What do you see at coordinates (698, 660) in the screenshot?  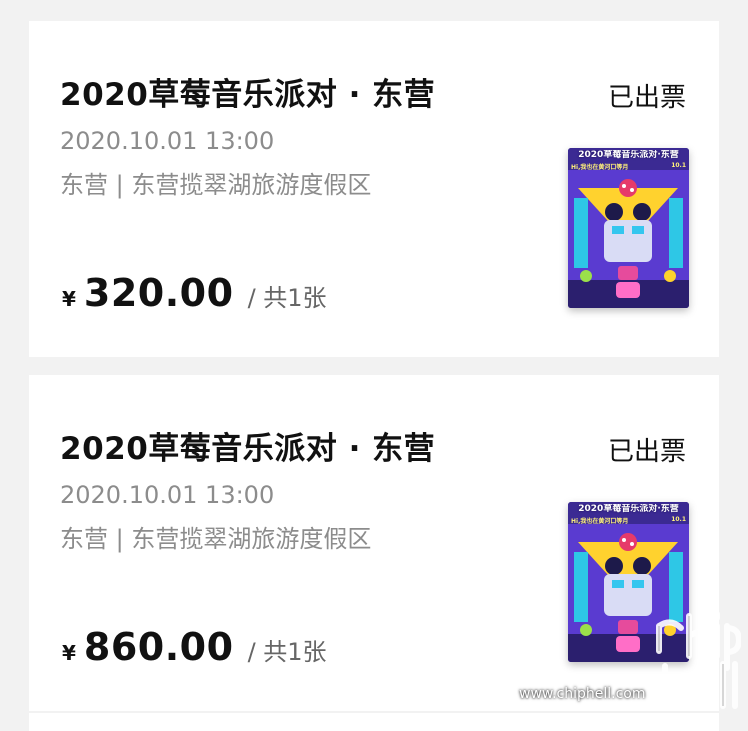 I see `chiphell-logo-watermark` at bounding box center [698, 660].